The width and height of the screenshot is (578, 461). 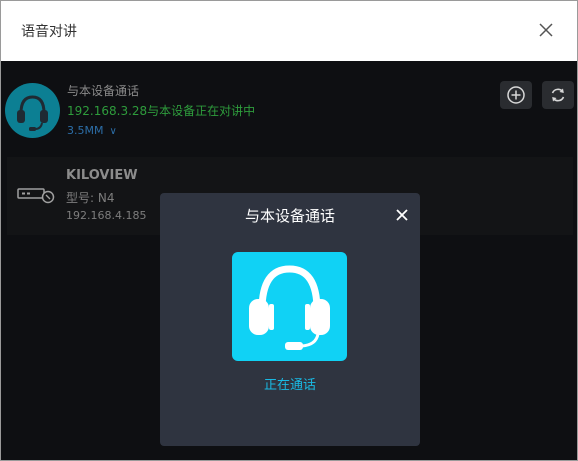 What do you see at coordinates (161, 111) in the screenshot?
I see `intercom-status: 192.168.3.28与本设备正在对讲中` at bounding box center [161, 111].